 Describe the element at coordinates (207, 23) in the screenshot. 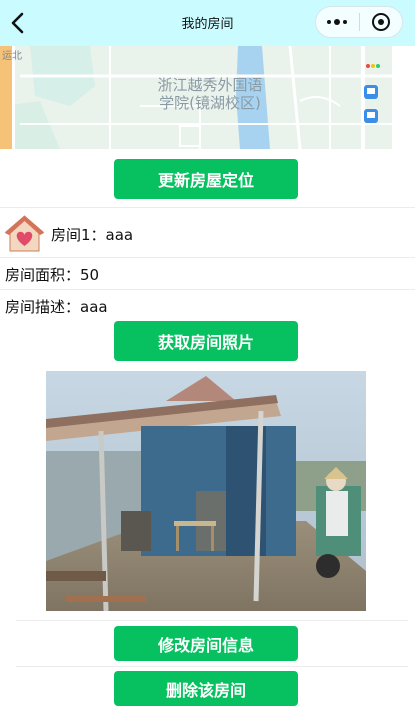

I see `nav-bar: 我的房间` at that location.